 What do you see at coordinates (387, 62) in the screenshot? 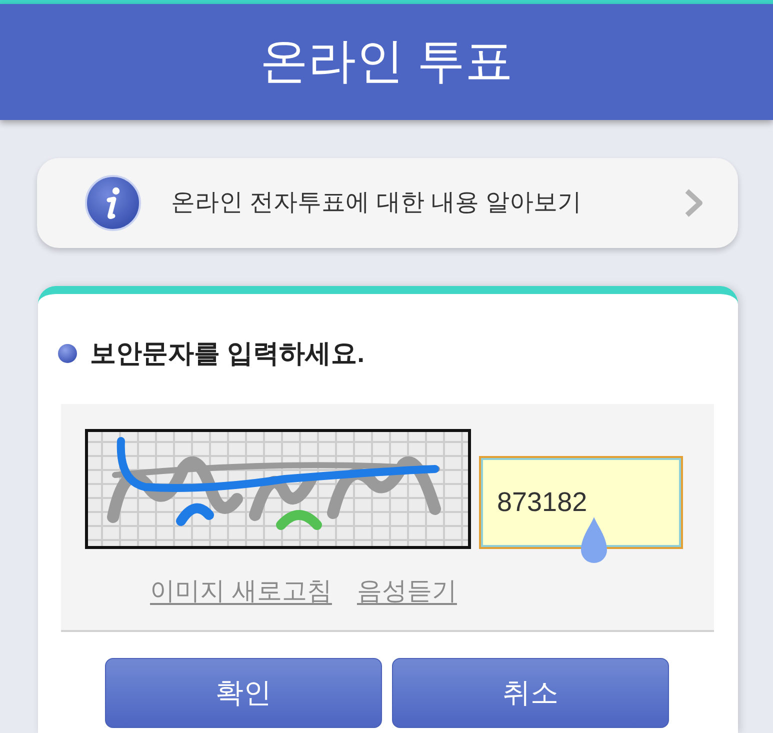
I see `page-title: 온라인 투표` at bounding box center [387, 62].